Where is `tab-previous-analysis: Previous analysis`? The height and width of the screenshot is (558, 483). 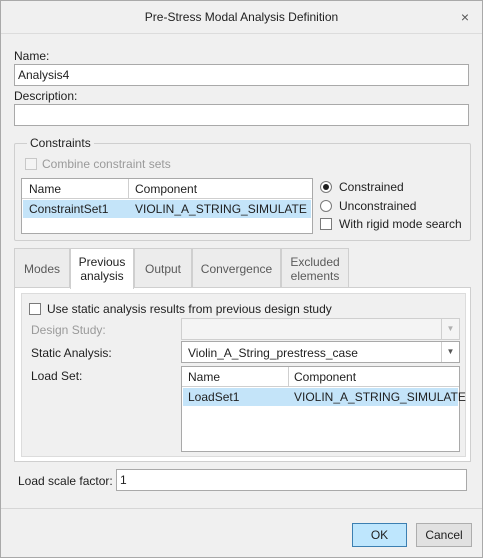 tab-previous-analysis: Previous analysis is located at coordinates (102, 268).